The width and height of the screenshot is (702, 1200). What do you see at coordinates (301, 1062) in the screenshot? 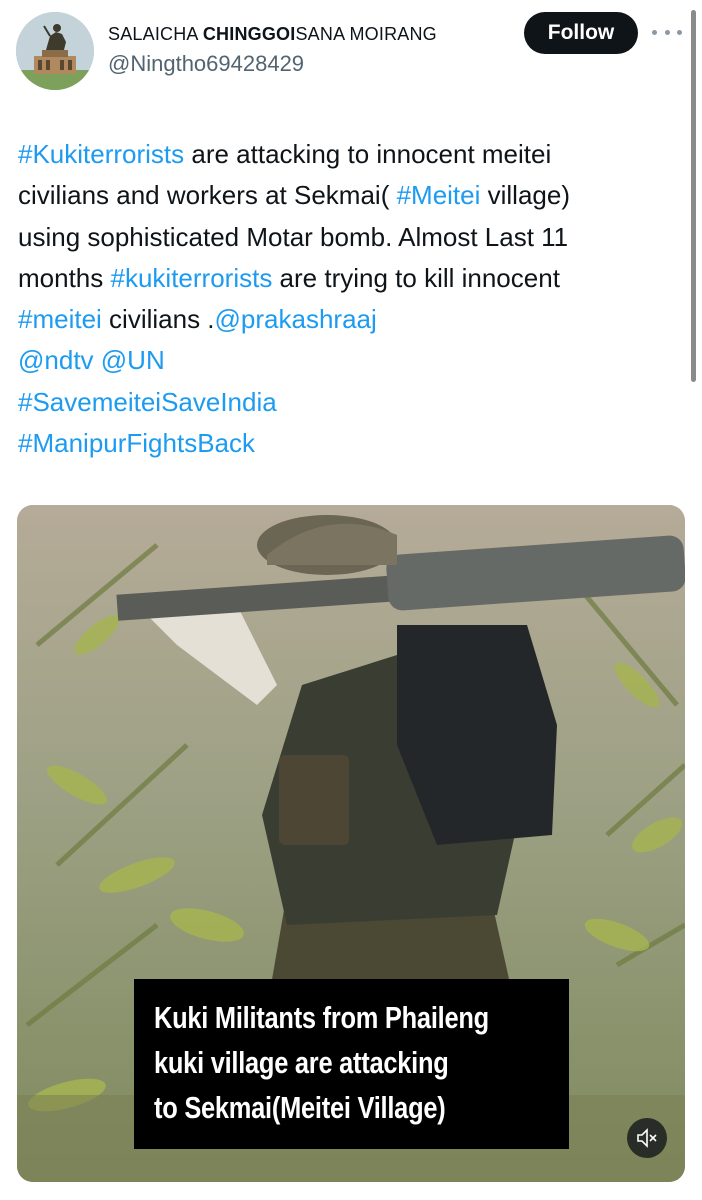
I see `caption-line: kuki village are attacking` at bounding box center [301, 1062].